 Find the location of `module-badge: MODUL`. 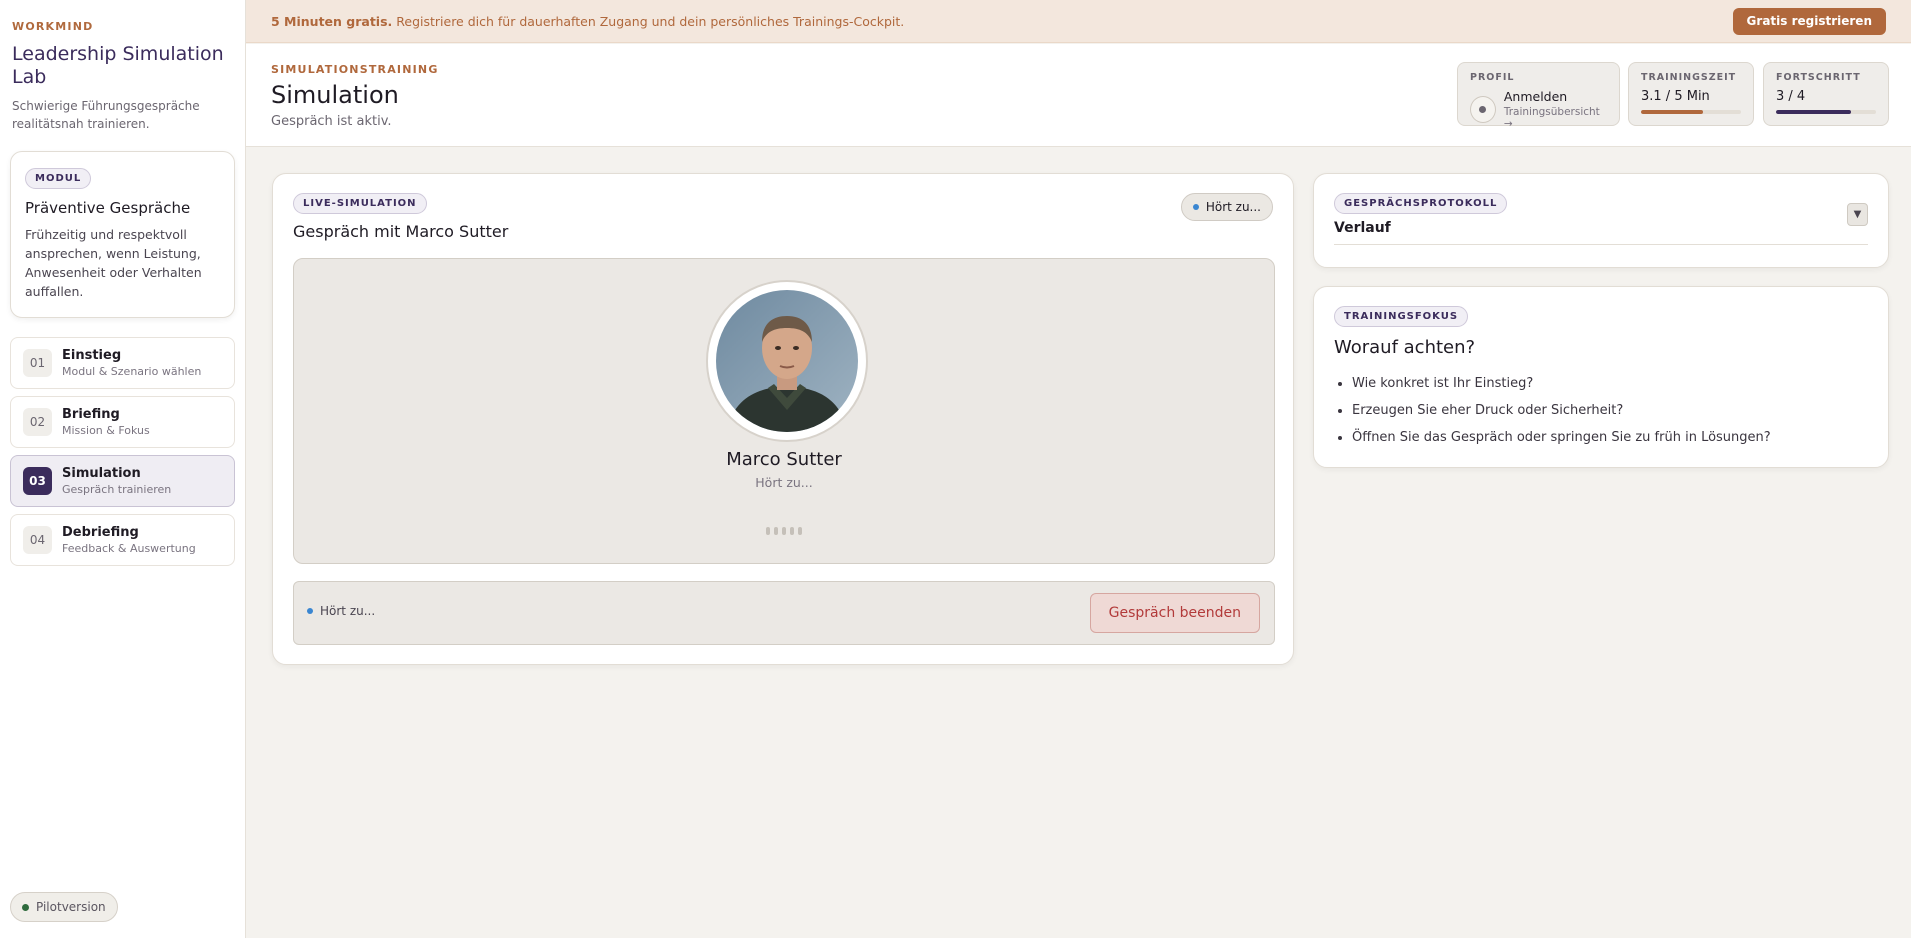

module-badge: MODUL is located at coordinates (58, 178).